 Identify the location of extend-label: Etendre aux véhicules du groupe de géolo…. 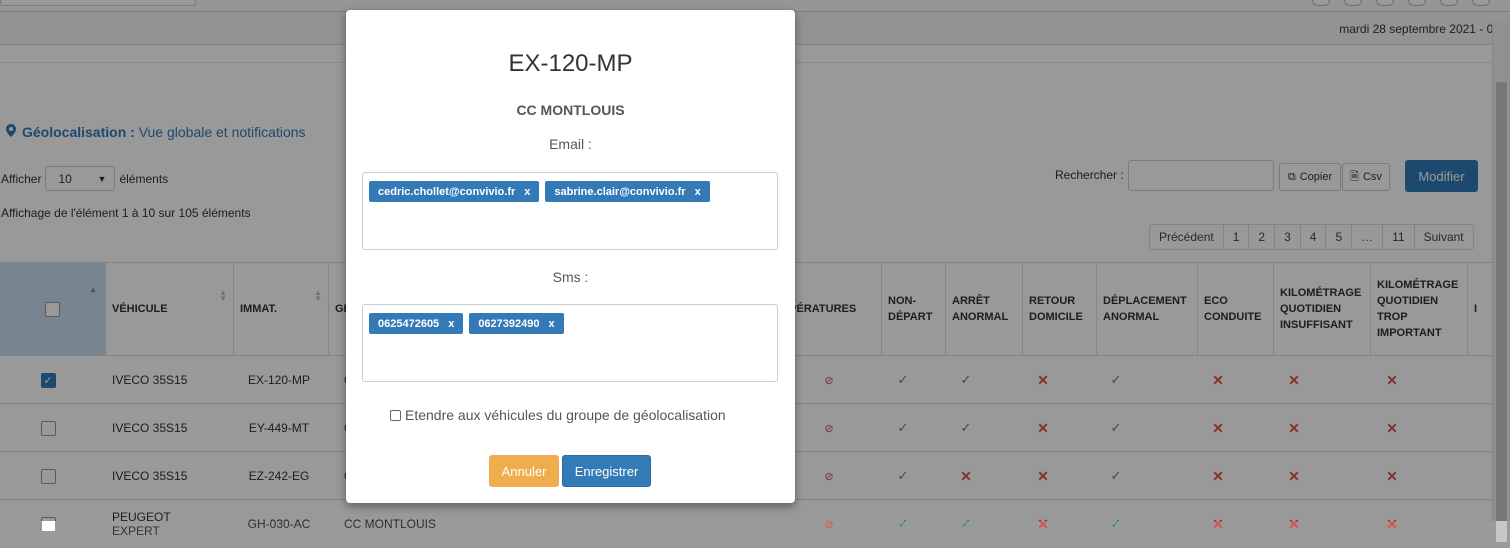
(565, 415).